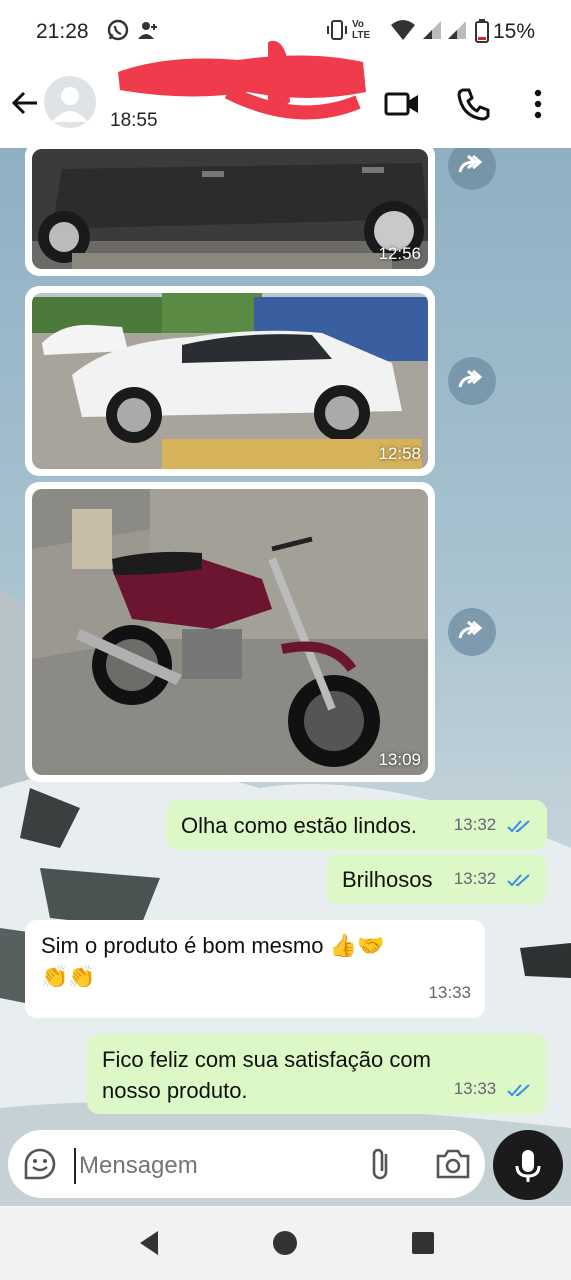 This screenshot has height=1280, width=571. What do you see at coordinates (399, 759) in the screenshot?
I see `image-time: 13:09` at bounding box center [399, 759].